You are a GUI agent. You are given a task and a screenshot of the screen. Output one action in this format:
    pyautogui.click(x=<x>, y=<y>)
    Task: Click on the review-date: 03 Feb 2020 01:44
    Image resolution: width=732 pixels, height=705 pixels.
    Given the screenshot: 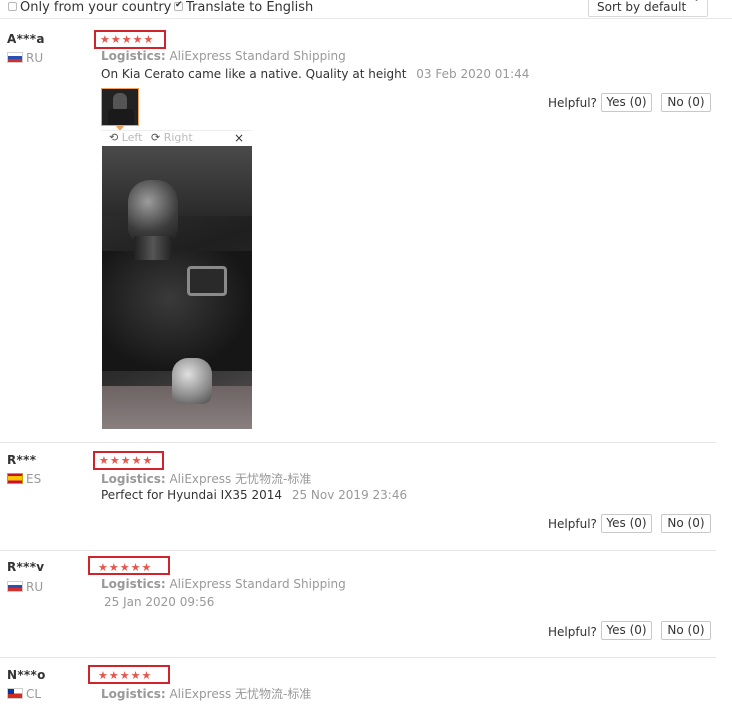 What is the action you would take?
    pyautogui.click(x=473, y=74)
    